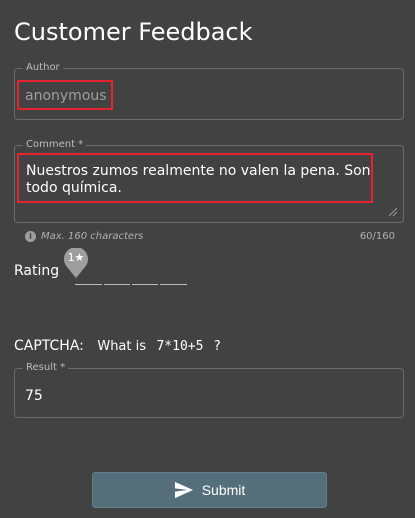 The image size is (415, 518). I want to click on rating-label: Rating, so click(37, 271).